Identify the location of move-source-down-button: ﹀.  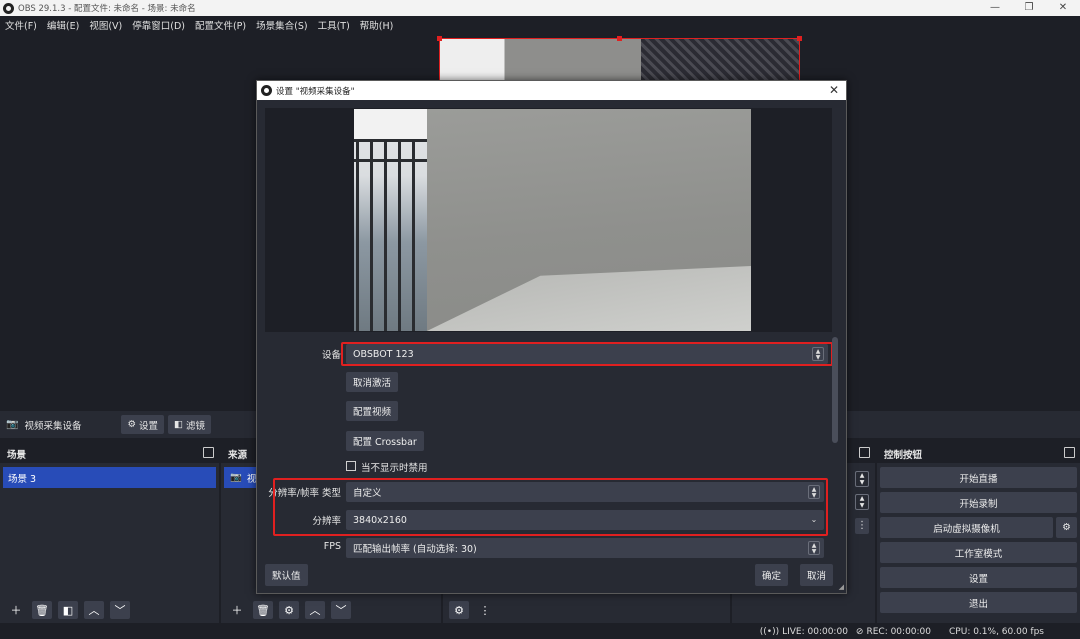
(341, 610).